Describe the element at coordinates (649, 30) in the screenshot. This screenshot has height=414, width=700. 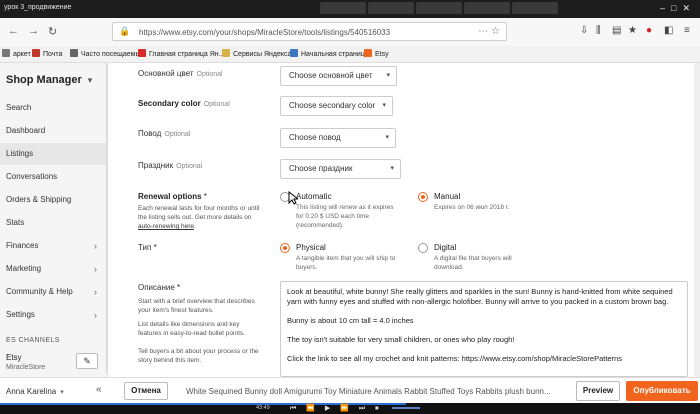
I see `pinterest-icon: ●` at that location.